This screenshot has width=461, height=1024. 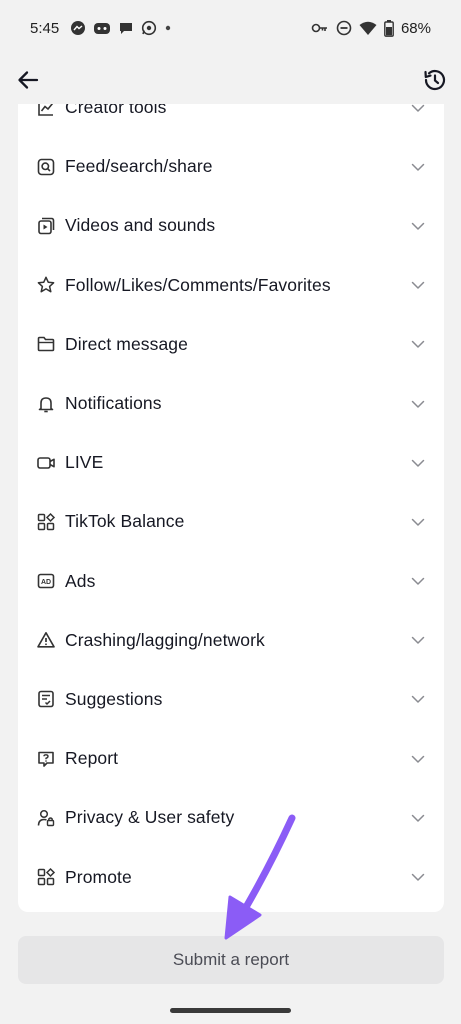 What do you see at coordinates (150, 817) in the screenshot?
I see `category-label: Privacy & User safety` at bounding box center [150, 817].